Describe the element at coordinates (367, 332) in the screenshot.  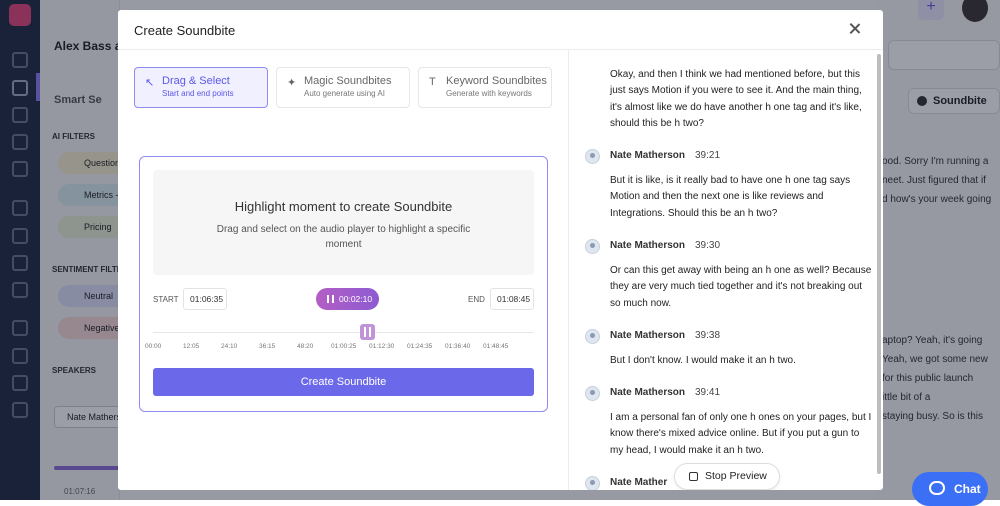
I see `selection-handle` at that location.